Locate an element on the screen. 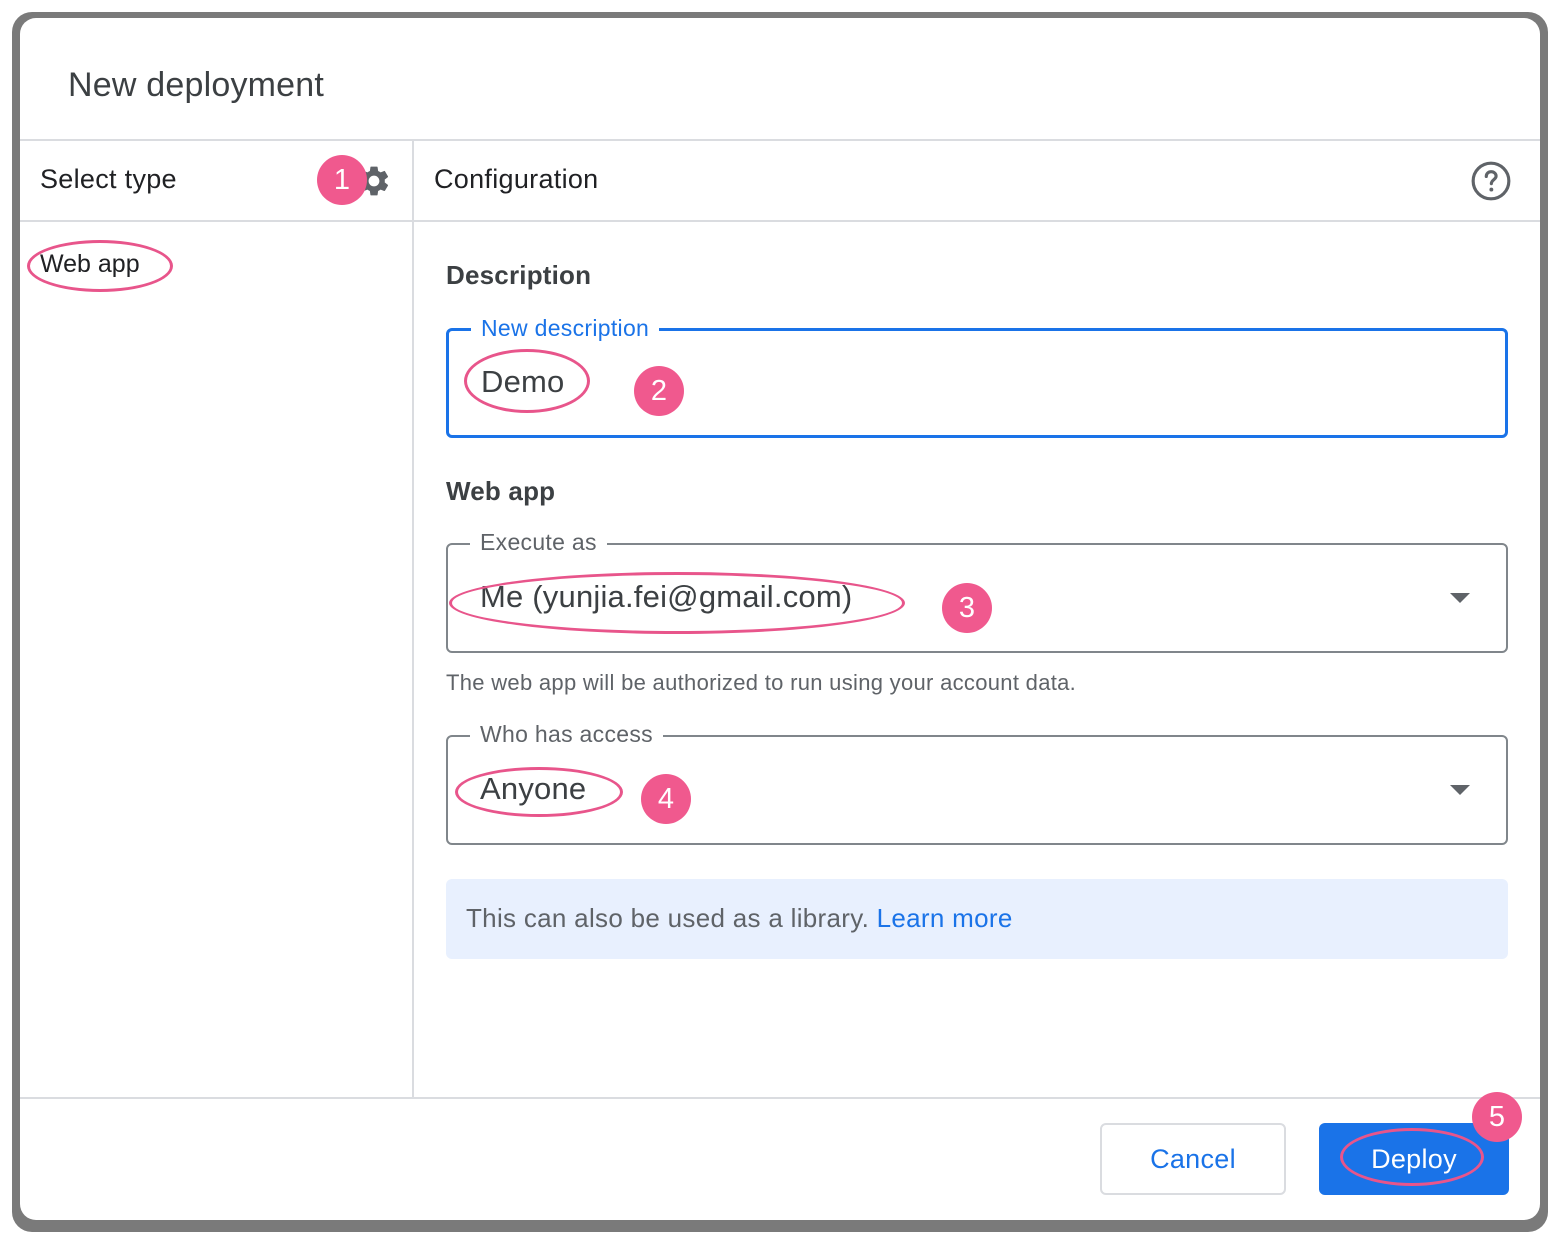  learn-more-link: Learn more is located at coordinates (945, 918).